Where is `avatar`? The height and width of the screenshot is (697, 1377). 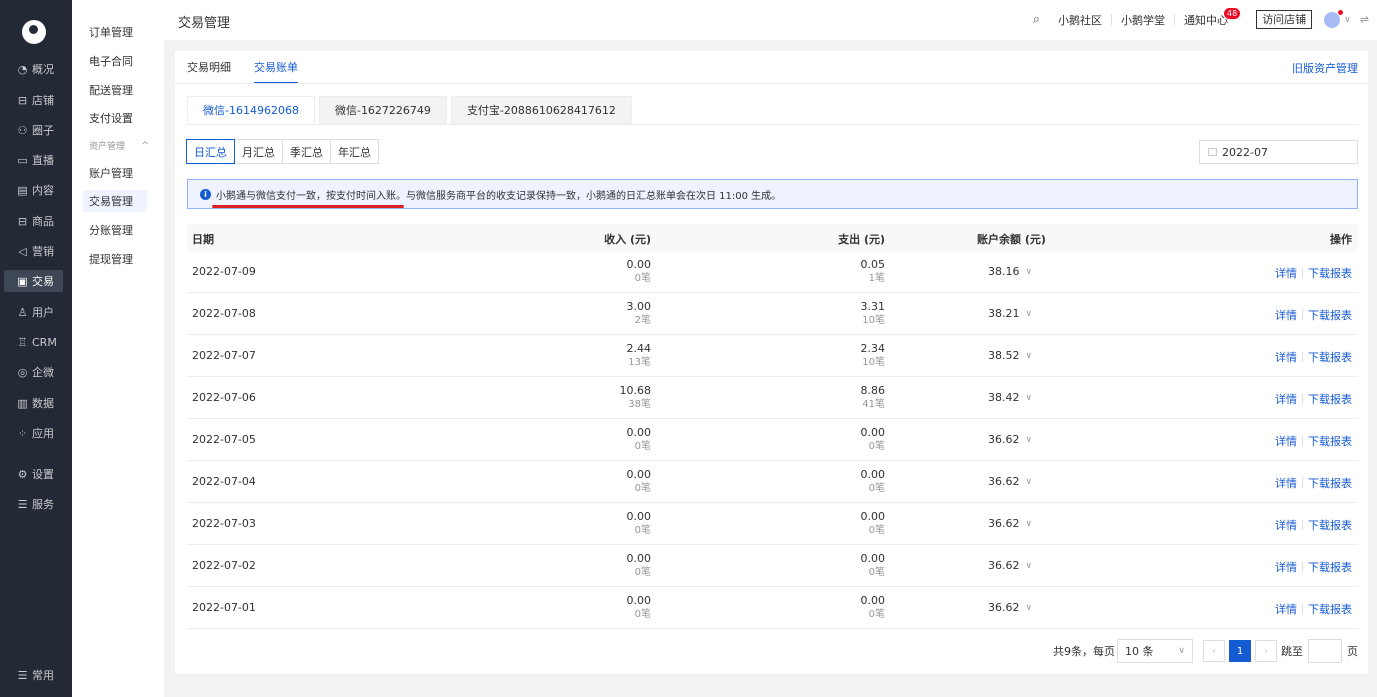
avatar is located at coordinates (1334, 18).